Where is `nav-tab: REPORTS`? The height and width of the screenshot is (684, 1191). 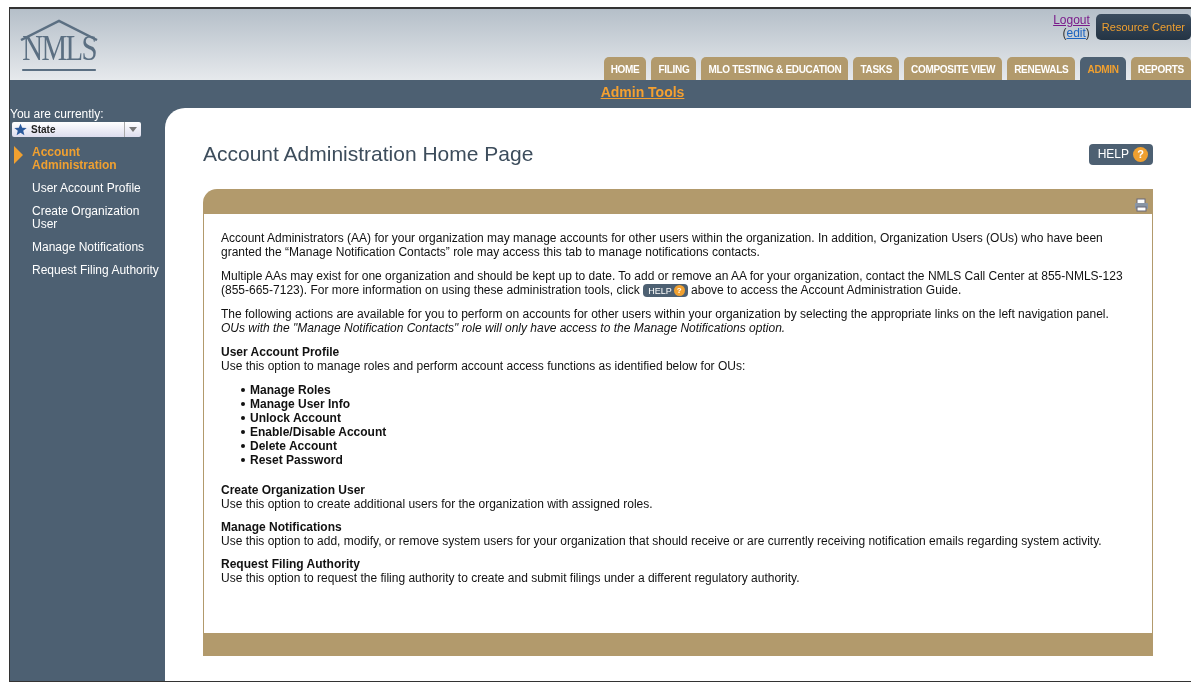
nav-tab: REPORTS is located at coordinates (1160, 68).